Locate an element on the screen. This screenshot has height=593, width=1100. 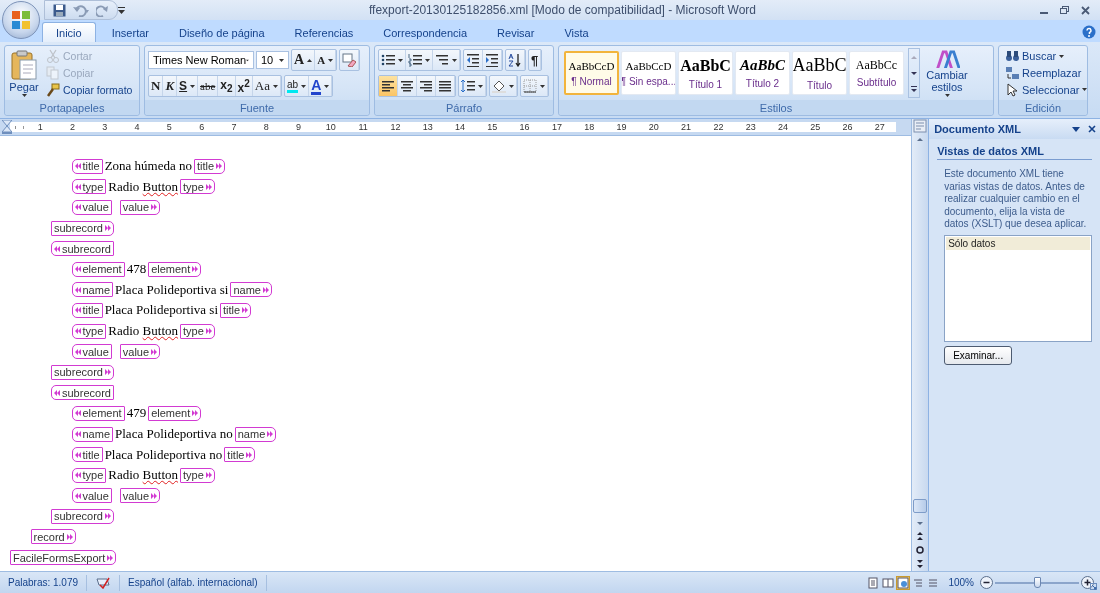
zoom-slider is located at coordinates (1037, 582).